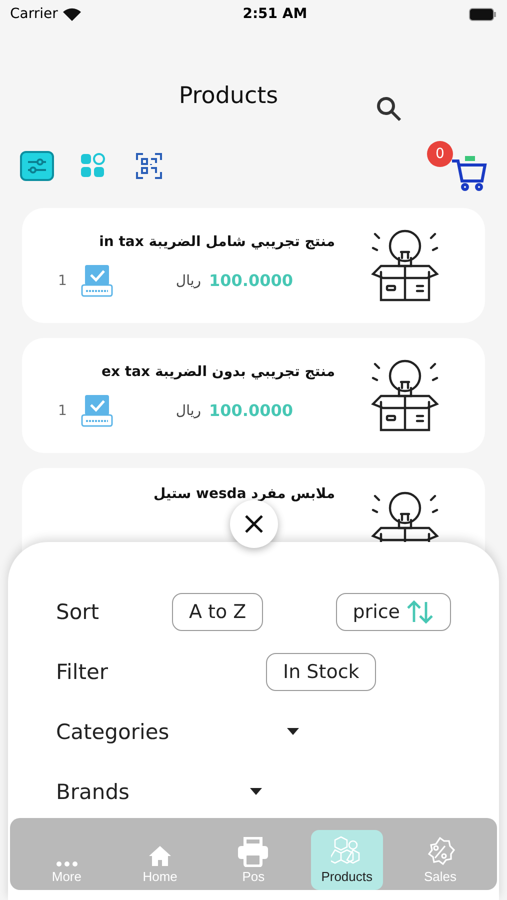 Image resolution: width=507 pixels, height=900 pixels. Describe the element at coordinates (228, 96) in the screenshot. I see `page-title: Products` at that location.